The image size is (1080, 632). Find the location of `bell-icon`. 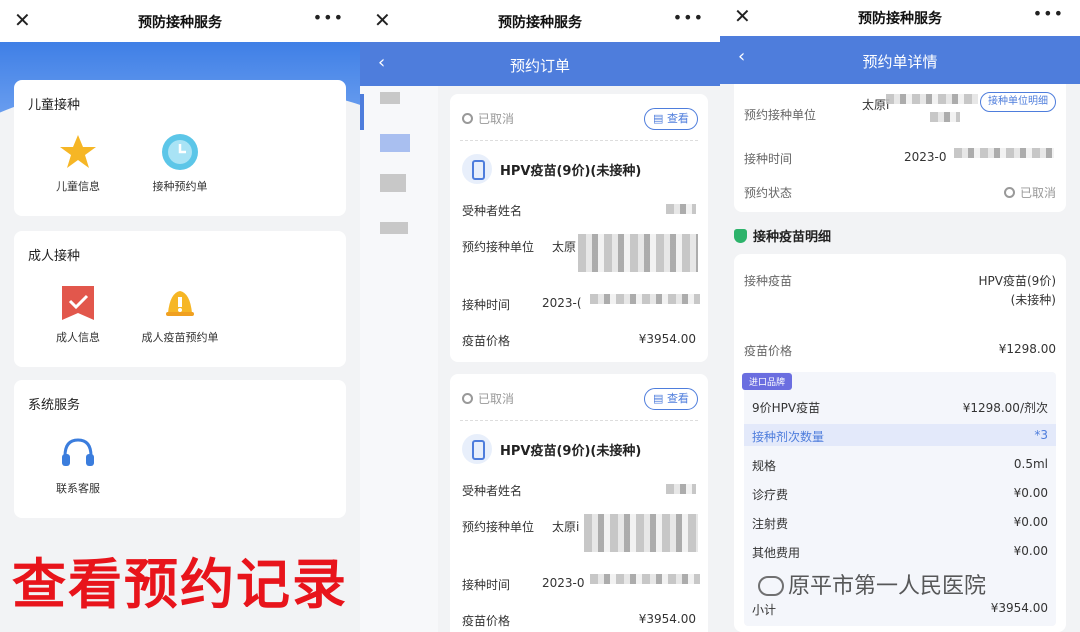

bell-icon is located at coordinates (180, 303).